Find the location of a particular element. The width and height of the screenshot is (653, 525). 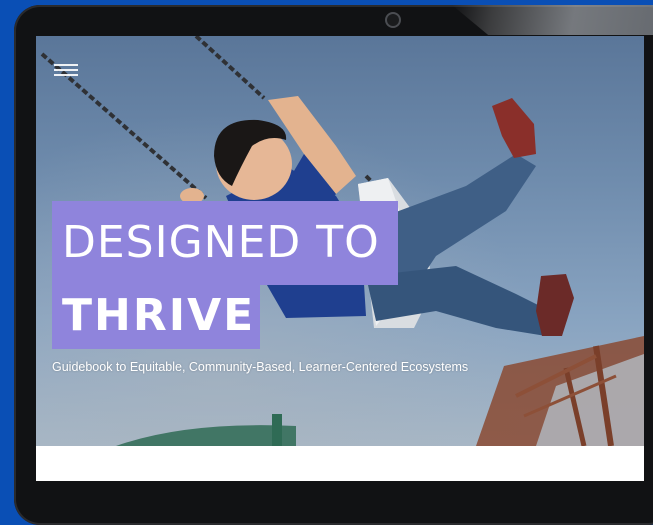

child-head is located at coordinates (236, 161).